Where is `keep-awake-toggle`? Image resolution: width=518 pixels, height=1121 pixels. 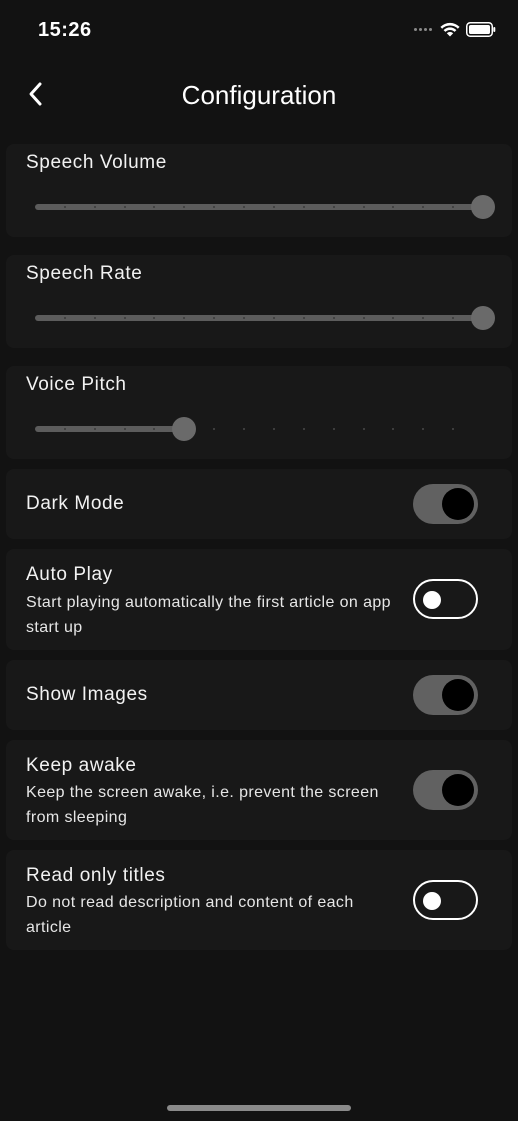 keep-awake-toggle is located at coordinates (445, 790).